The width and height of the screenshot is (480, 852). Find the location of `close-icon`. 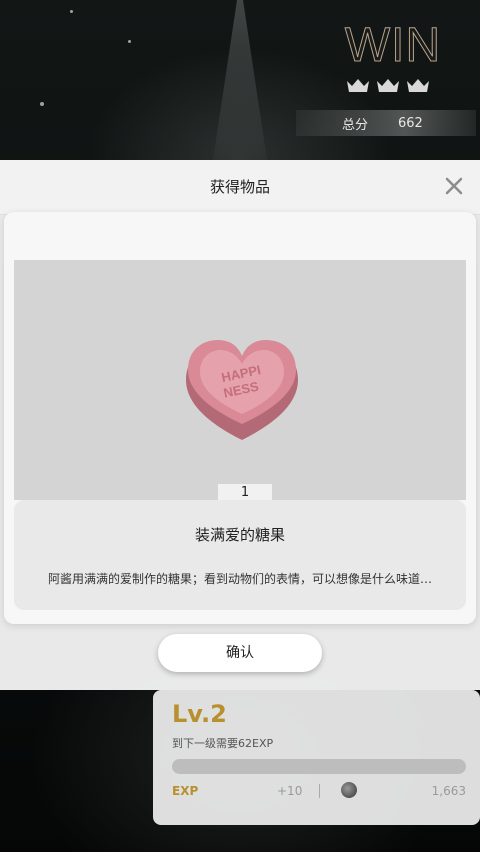

close-icon is located at coordinates (454, 186).